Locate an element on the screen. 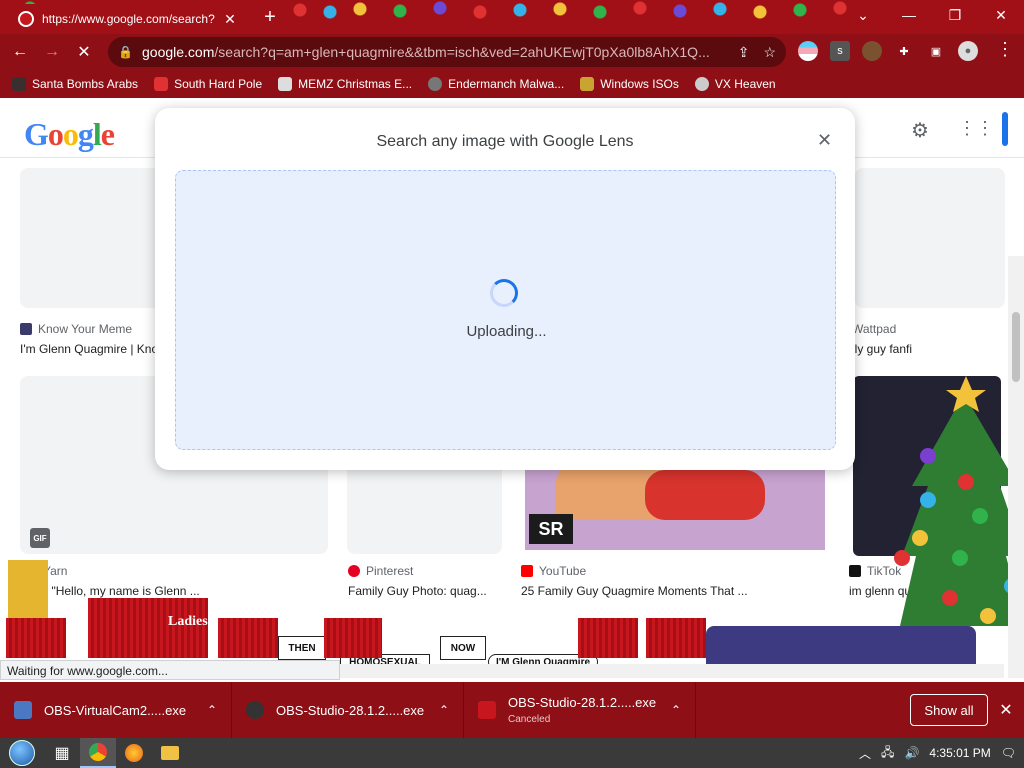  system-tray: ︿ 🖧 🔊 4:35:01 PM 🗨 is located at coordinates (937, 753).